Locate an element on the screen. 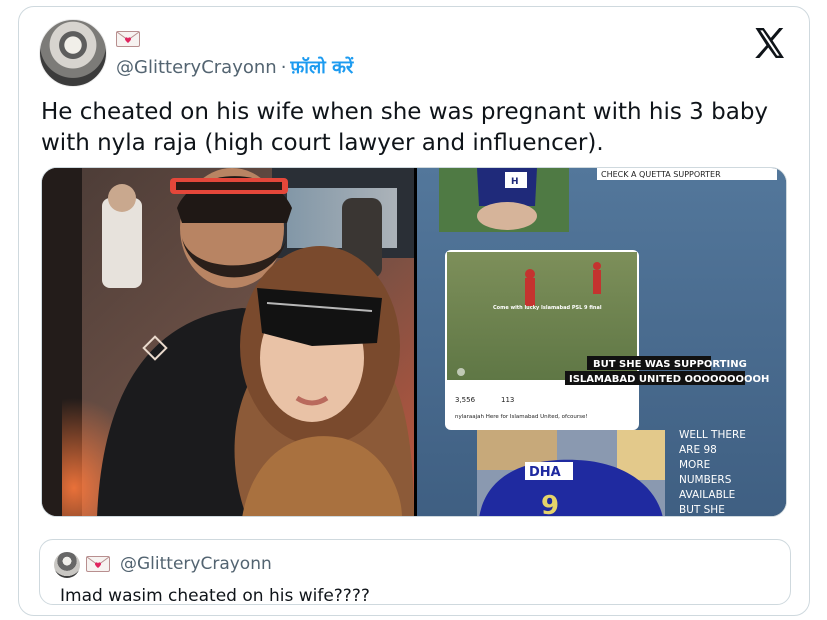  quoted-tweet-text: Imad wasim cheated on his wife???? is located at coordinates (215, 596).